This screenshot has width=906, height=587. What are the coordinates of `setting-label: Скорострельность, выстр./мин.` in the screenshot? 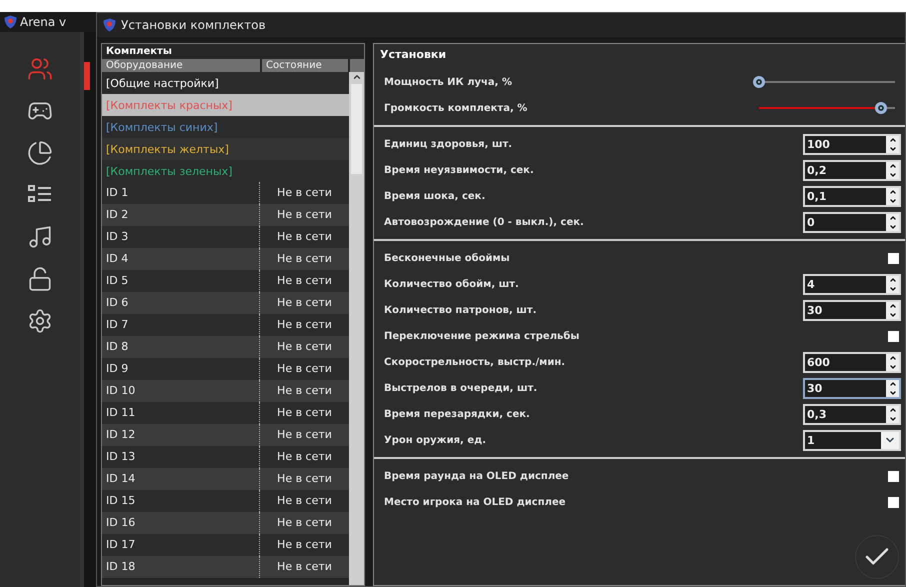 It's located at (475, 362).